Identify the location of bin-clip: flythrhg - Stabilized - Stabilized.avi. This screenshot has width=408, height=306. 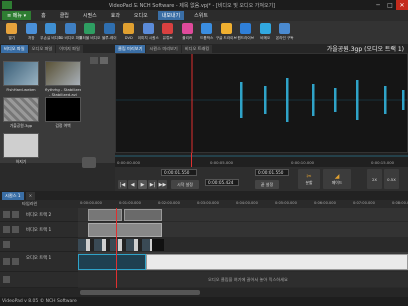
(63, 79).